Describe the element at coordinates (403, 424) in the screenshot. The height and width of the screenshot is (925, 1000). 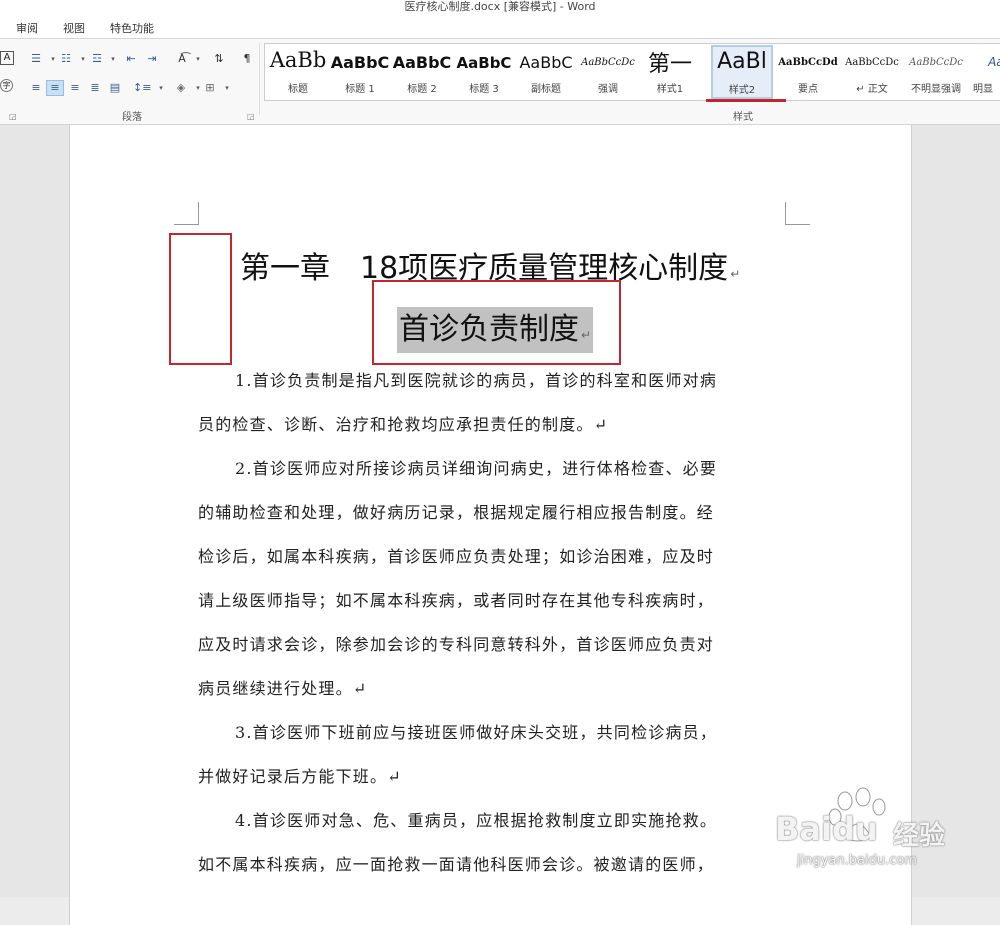
I see `text-line: 员的检查、诊断、治疗和抢救均应承担责任的制度。↵` at that location.